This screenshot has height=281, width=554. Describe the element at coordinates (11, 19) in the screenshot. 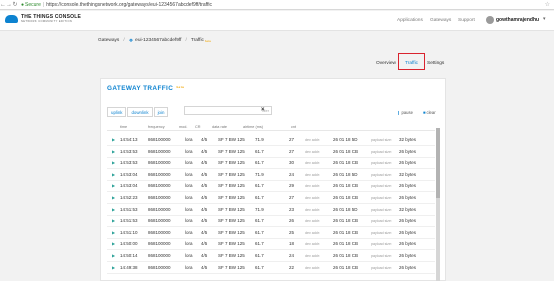

I see `cloud-logo-icon` at that location.